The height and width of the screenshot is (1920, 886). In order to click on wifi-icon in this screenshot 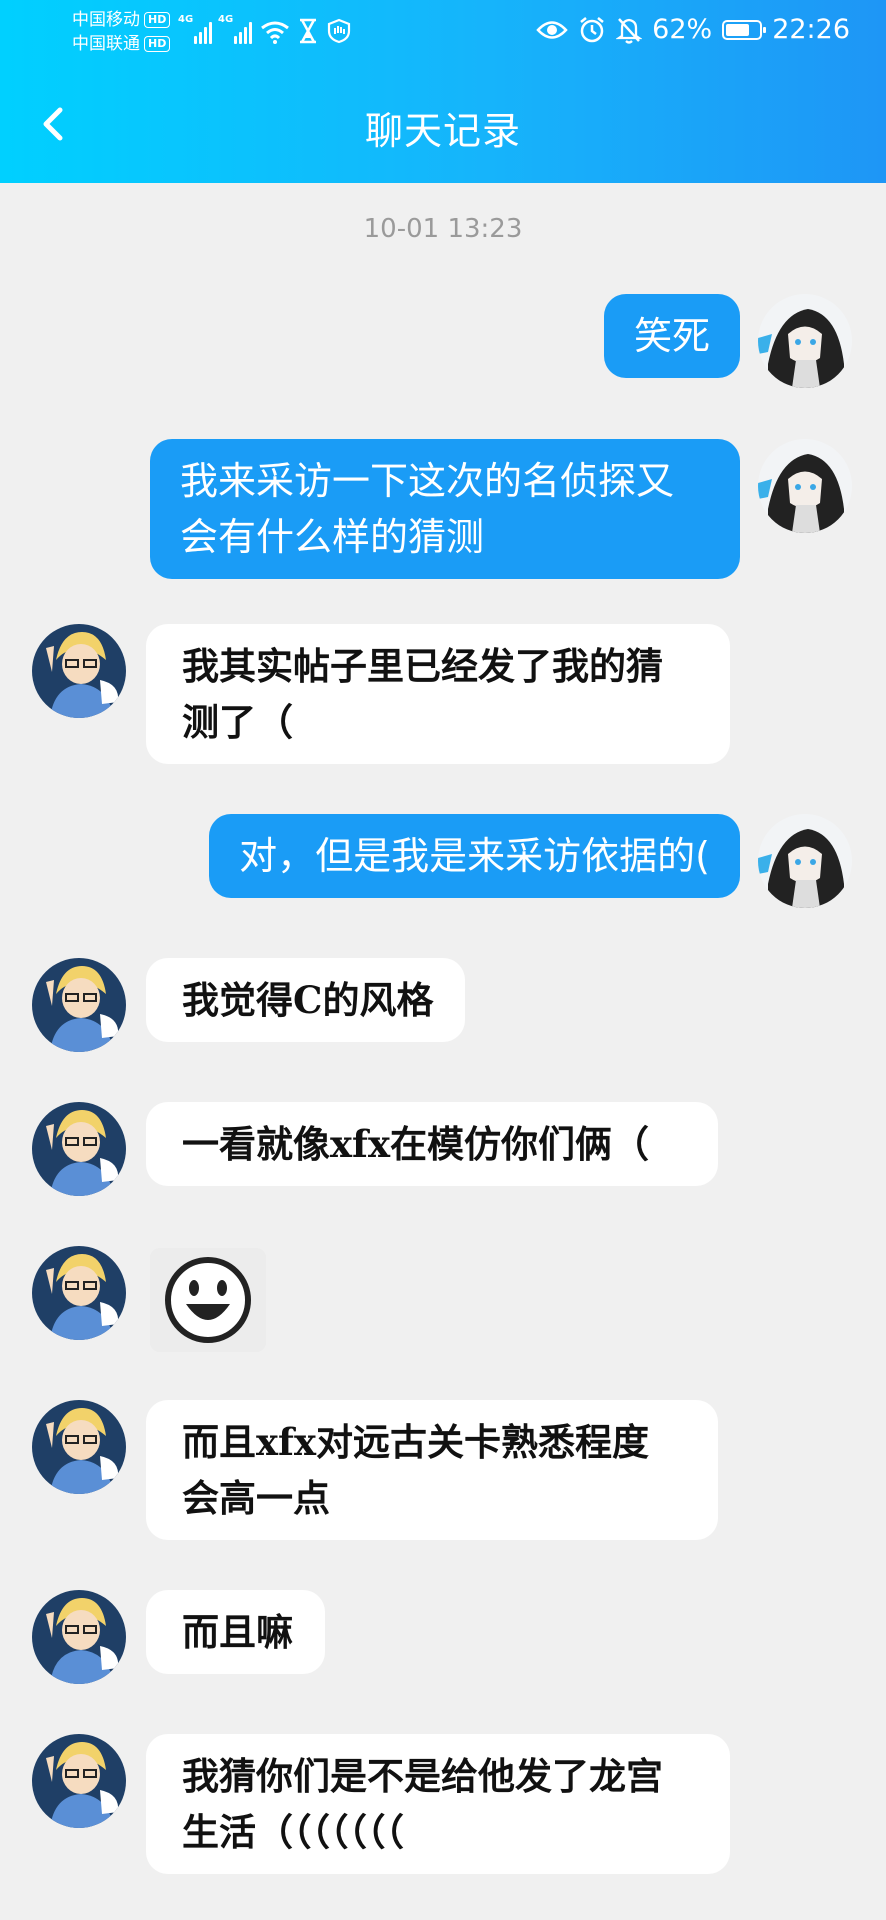, I will do `click(275, 32)`.